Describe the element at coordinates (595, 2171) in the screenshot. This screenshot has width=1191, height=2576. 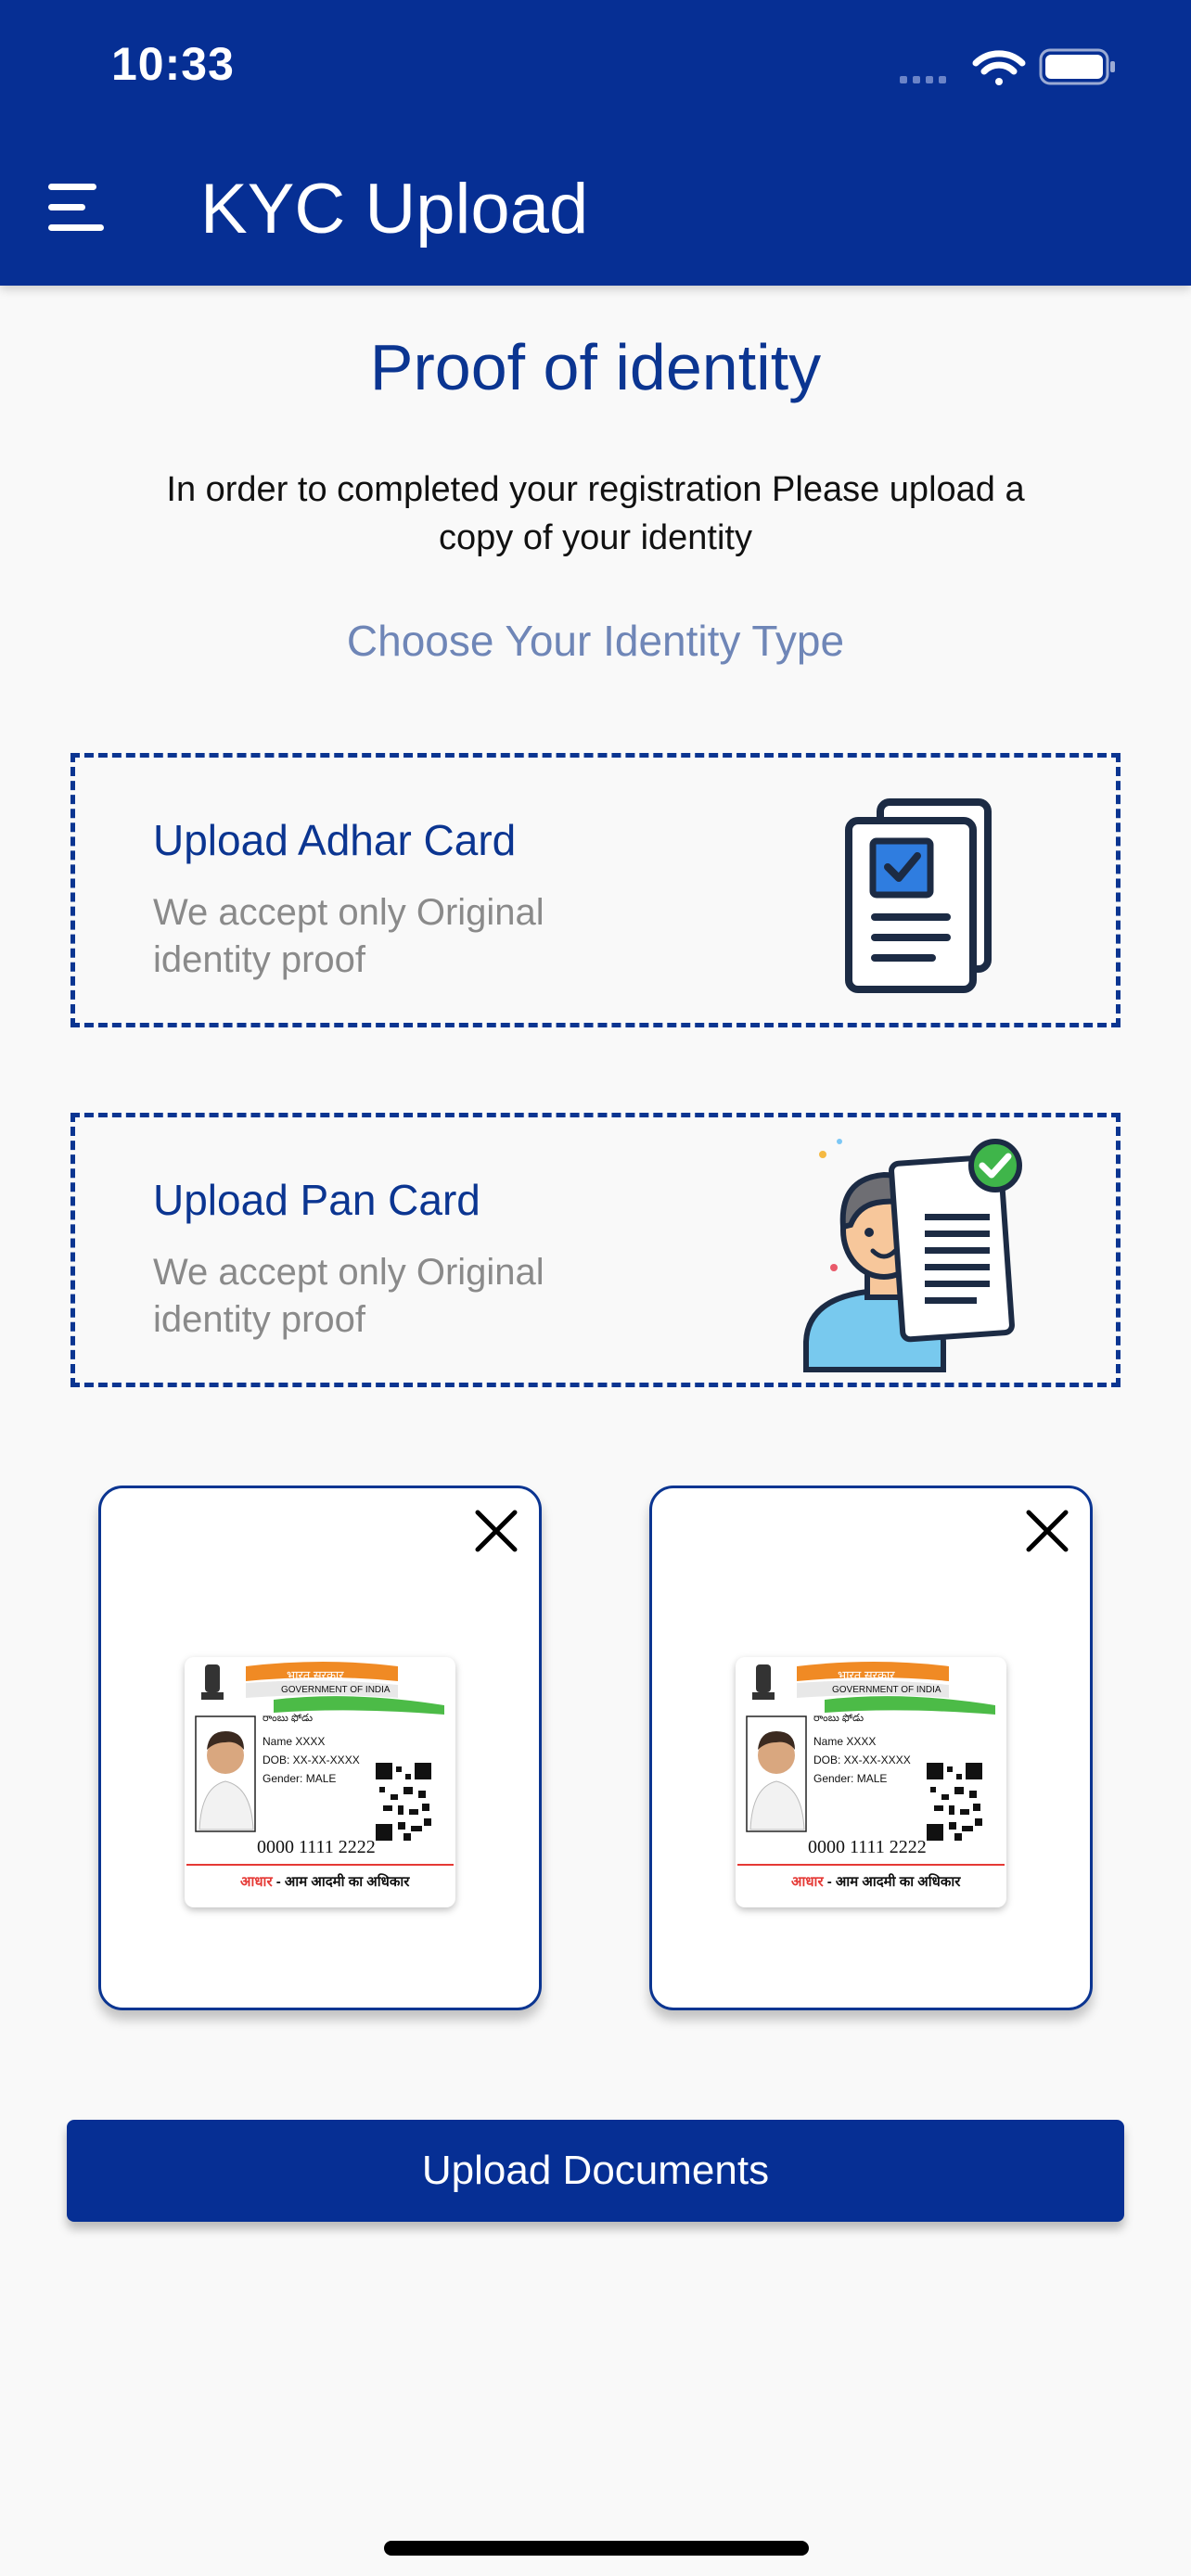
I see `upload-documents-button: Upload Documents` at that location.